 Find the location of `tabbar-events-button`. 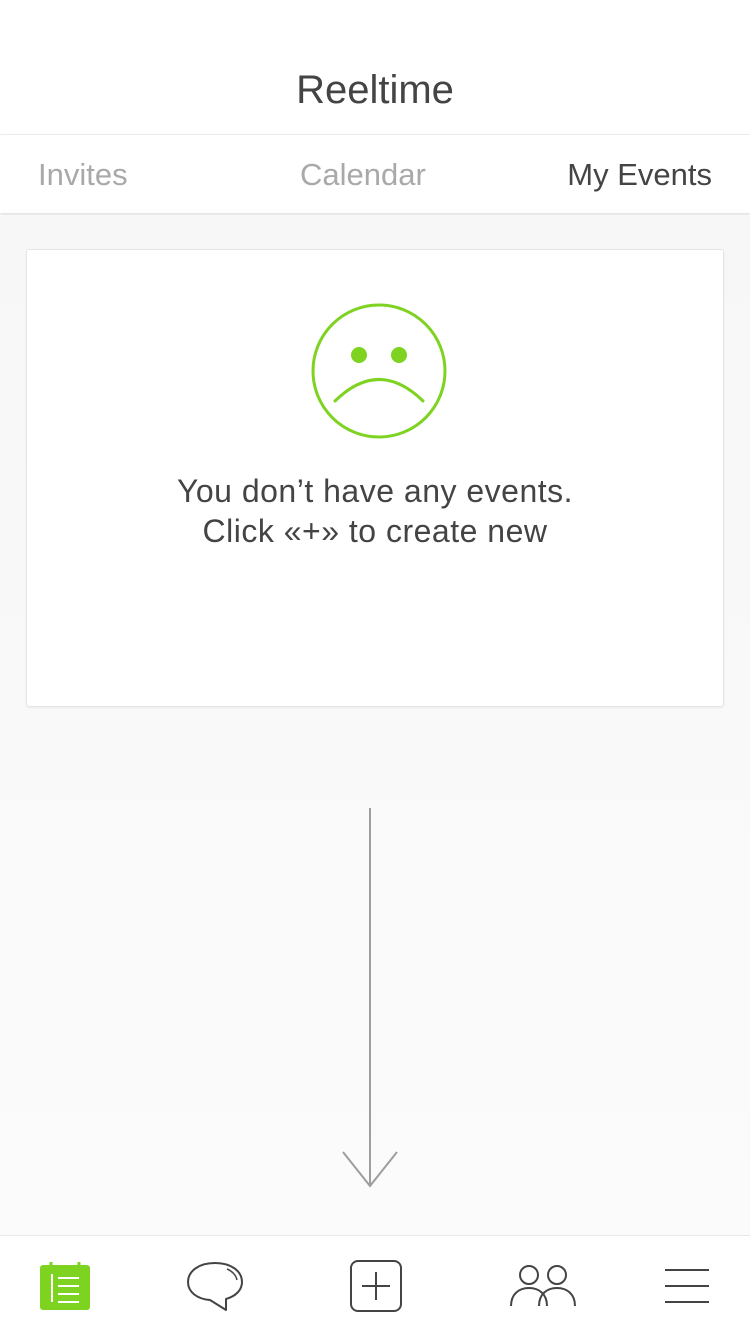

tabbar-events-button is located at coordinates (65, 1285).